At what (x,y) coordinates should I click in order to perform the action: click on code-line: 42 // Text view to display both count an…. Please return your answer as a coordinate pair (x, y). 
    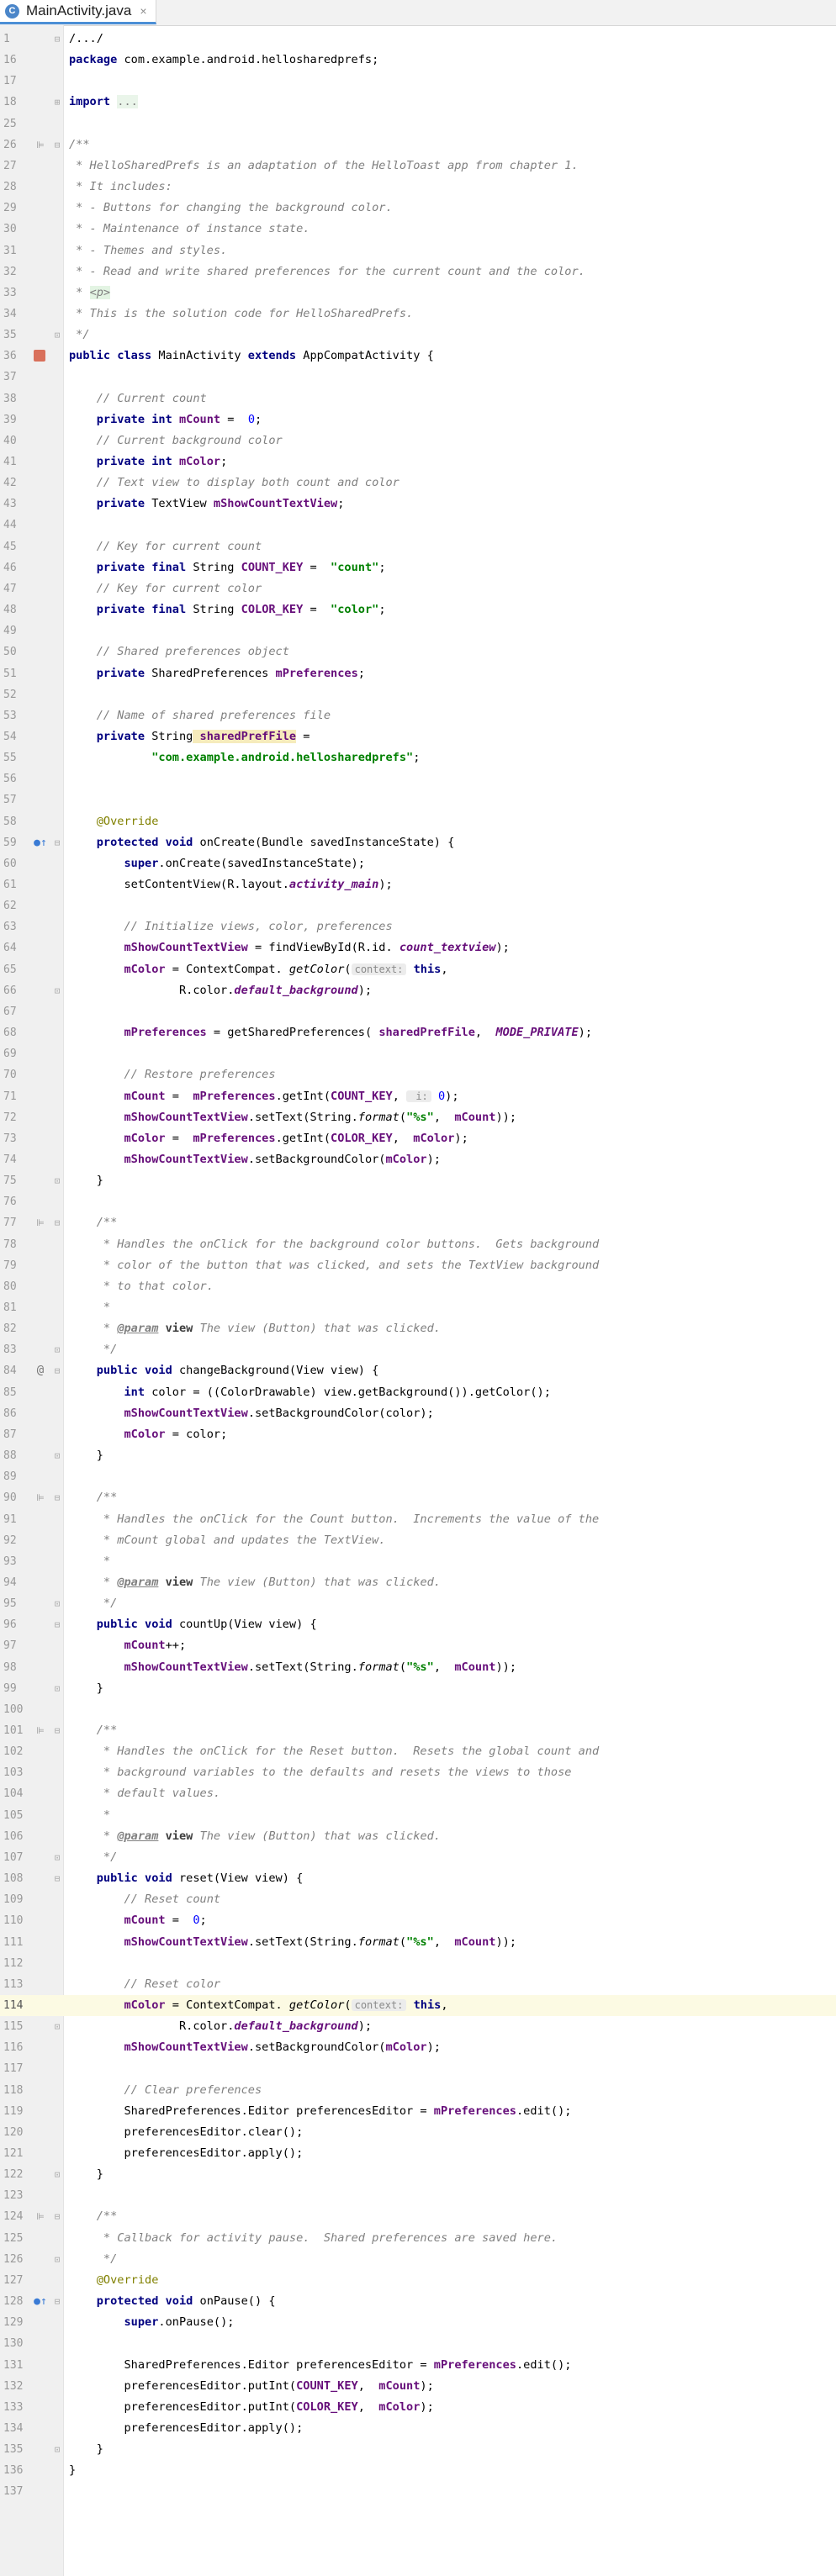
    Looking at the image, I should click on (418, 483).